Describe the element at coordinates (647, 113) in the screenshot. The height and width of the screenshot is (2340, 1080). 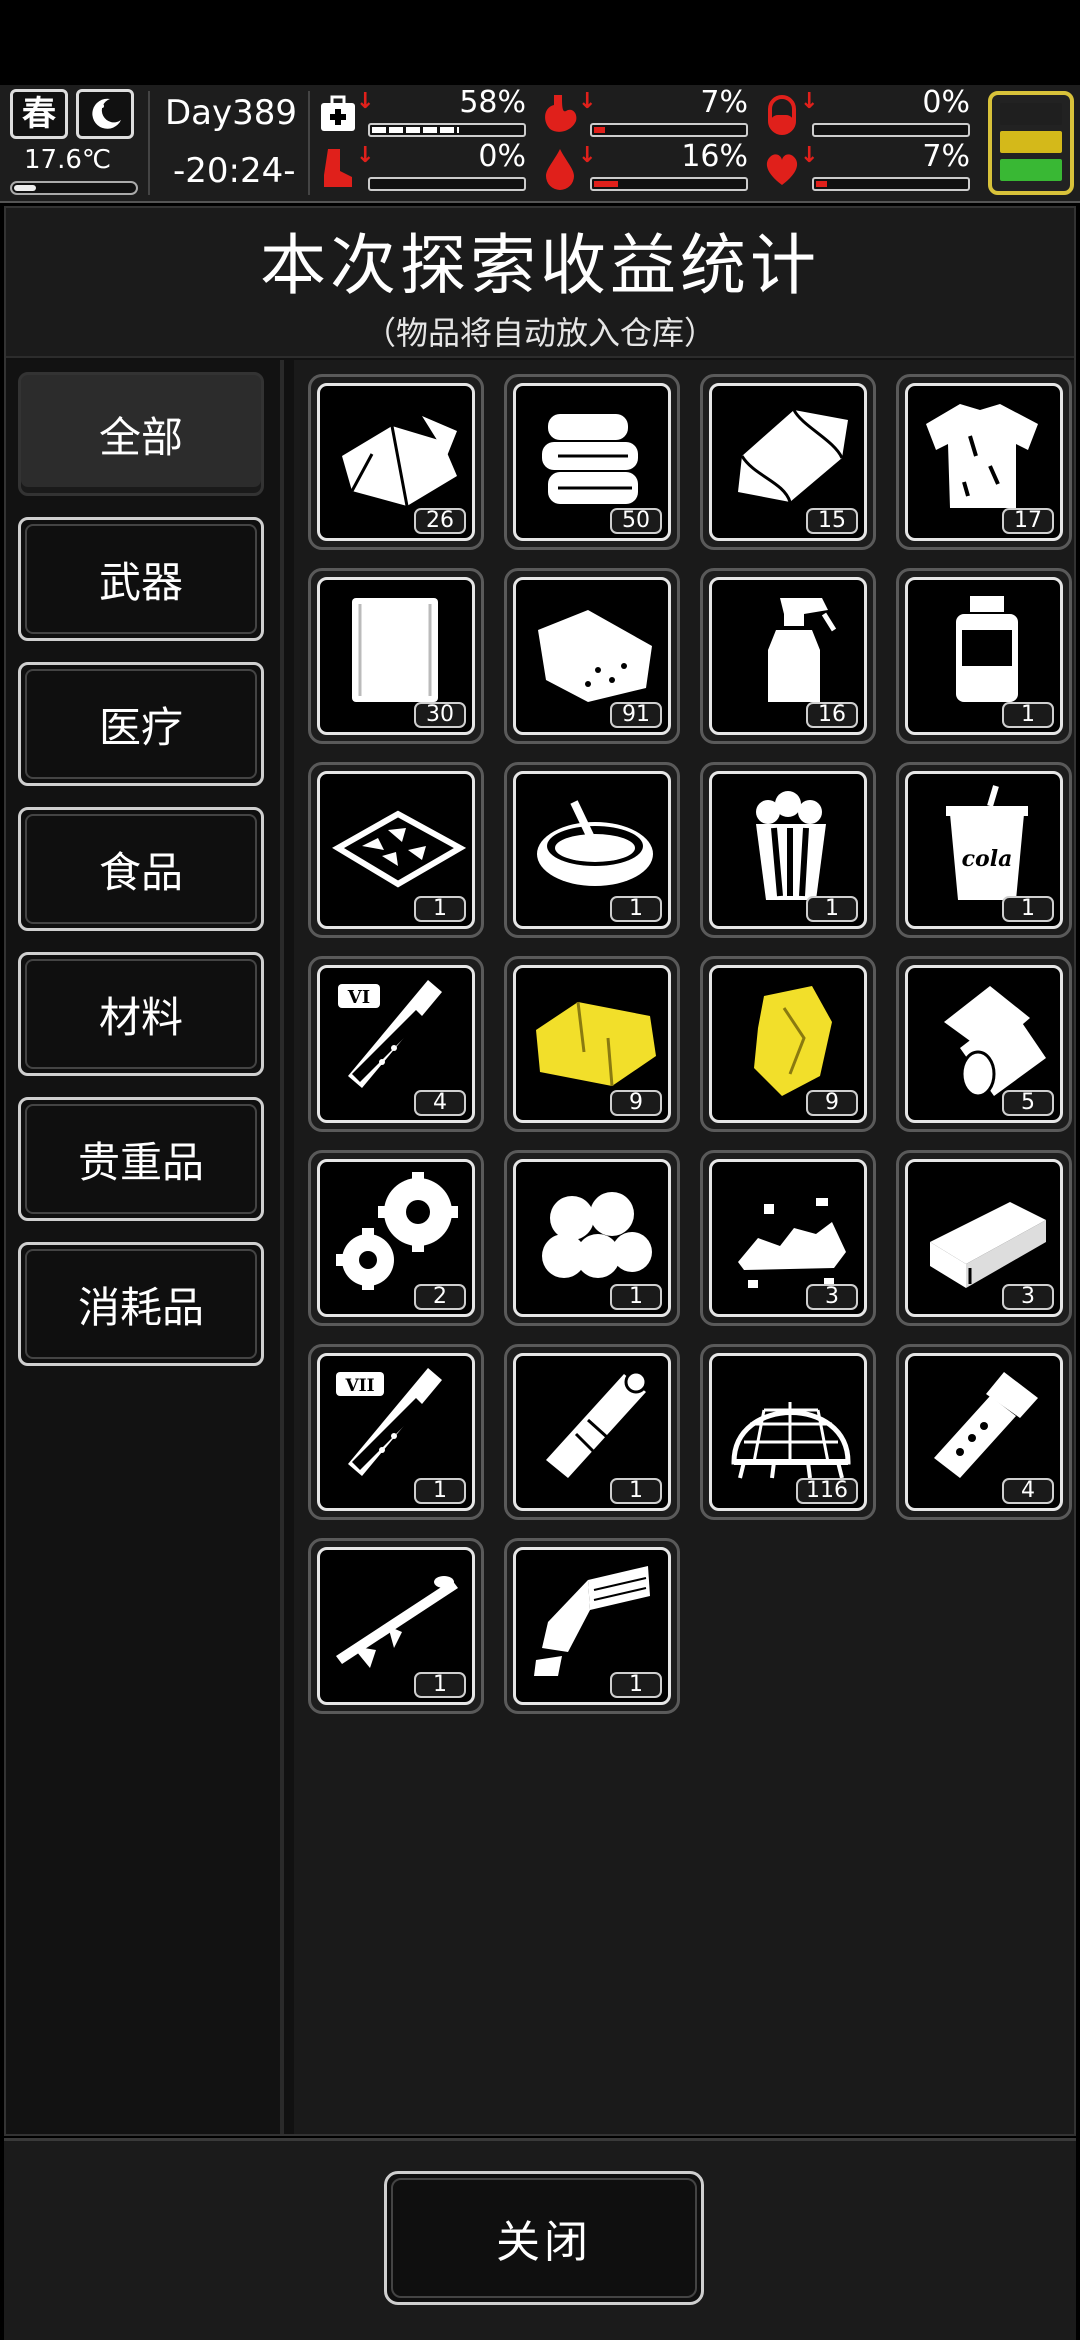
I see `stat-hunger: ↓ 7%` at that location.